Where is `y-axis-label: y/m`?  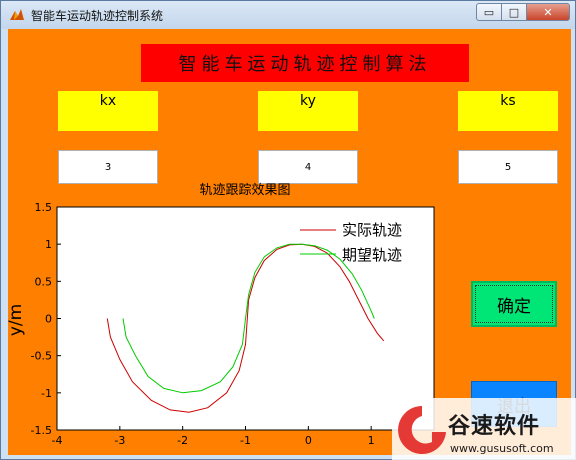 y-axis-label: y/m is located at coordinates (16, 320).